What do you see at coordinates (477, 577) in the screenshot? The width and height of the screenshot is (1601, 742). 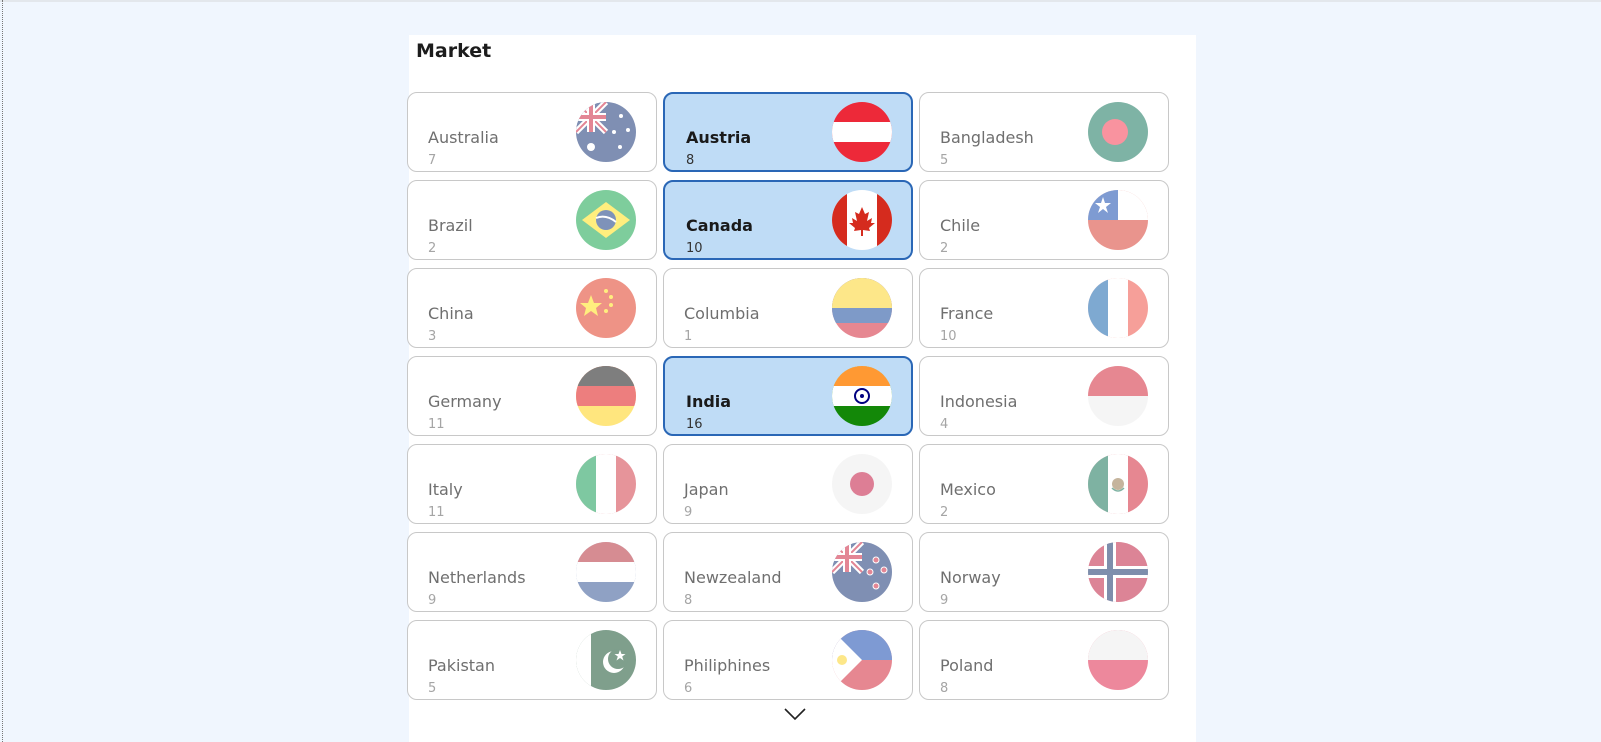 I see `market-name: Netherlands` at bounding box center [477, 577].